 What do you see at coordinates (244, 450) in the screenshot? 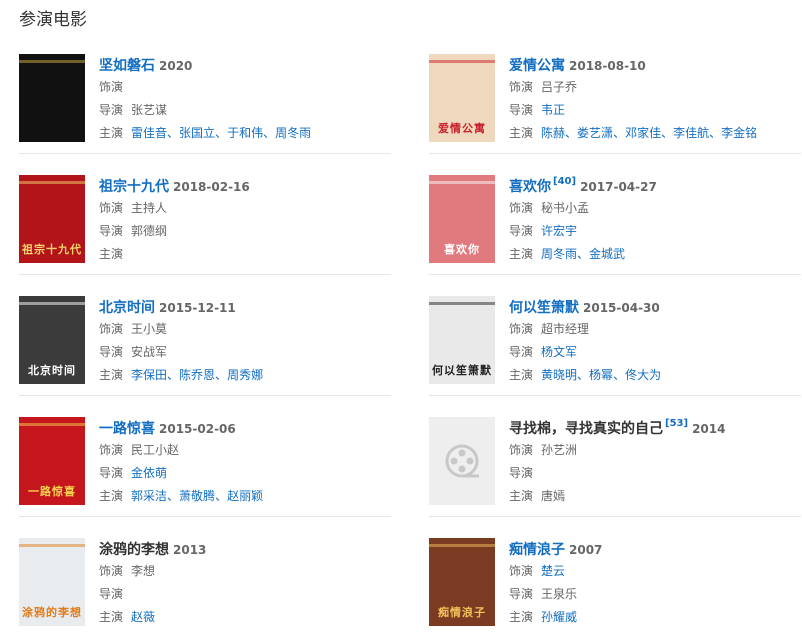
I see `role-row: 饰演 民工小赵` at bounding box center [244, 450].